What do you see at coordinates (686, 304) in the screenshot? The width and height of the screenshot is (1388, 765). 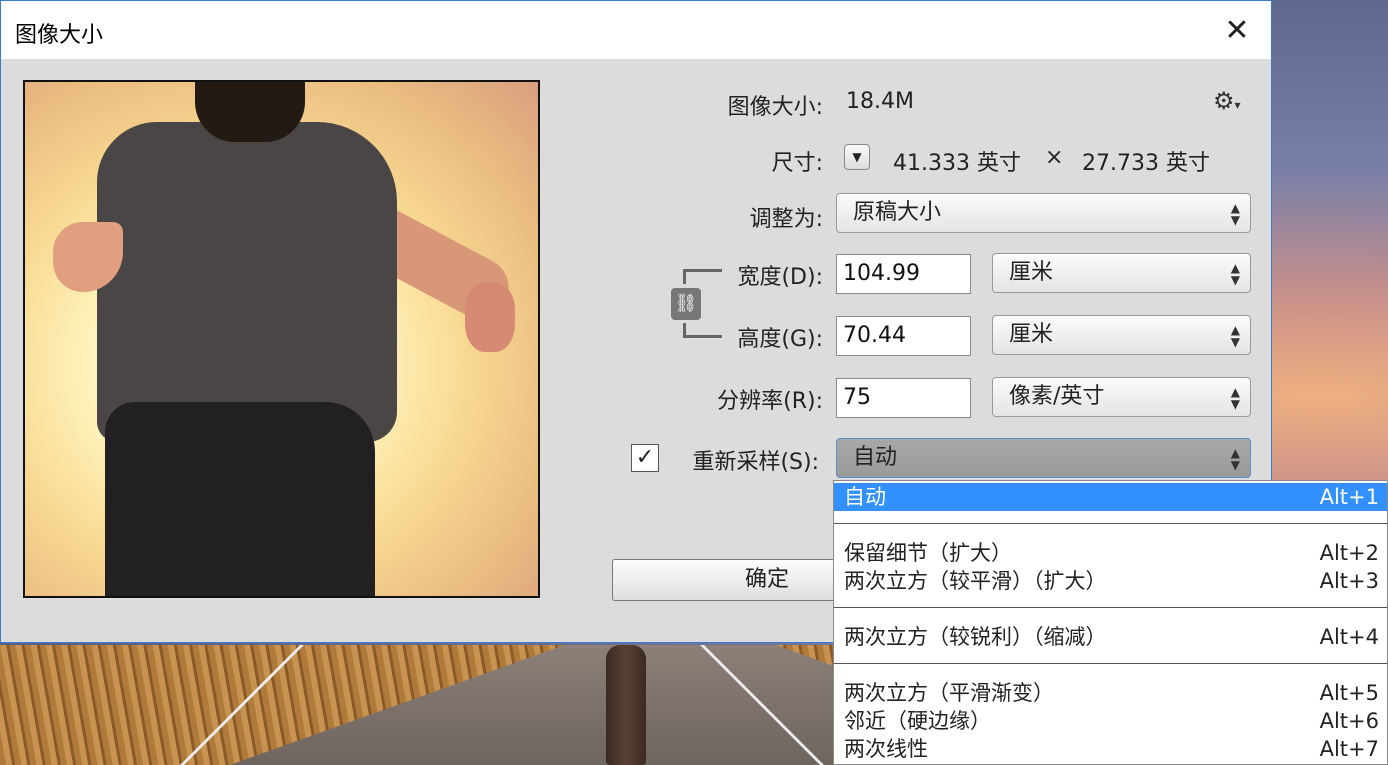 I see `link-icon: ⛓` at bounding box center [686, 304].